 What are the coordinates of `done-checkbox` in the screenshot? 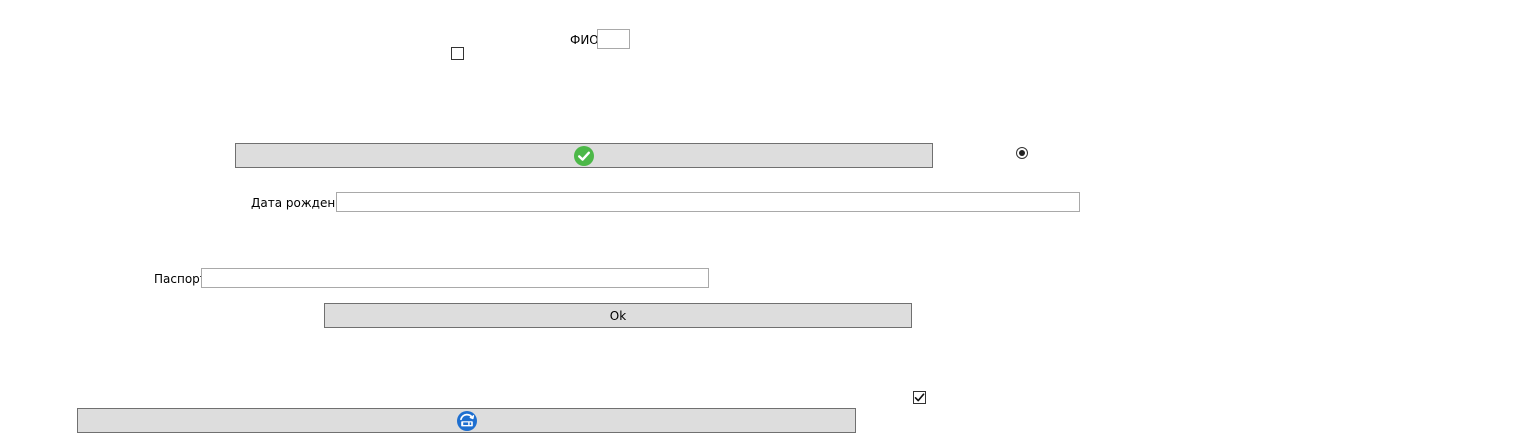 It's located at (919, 397).